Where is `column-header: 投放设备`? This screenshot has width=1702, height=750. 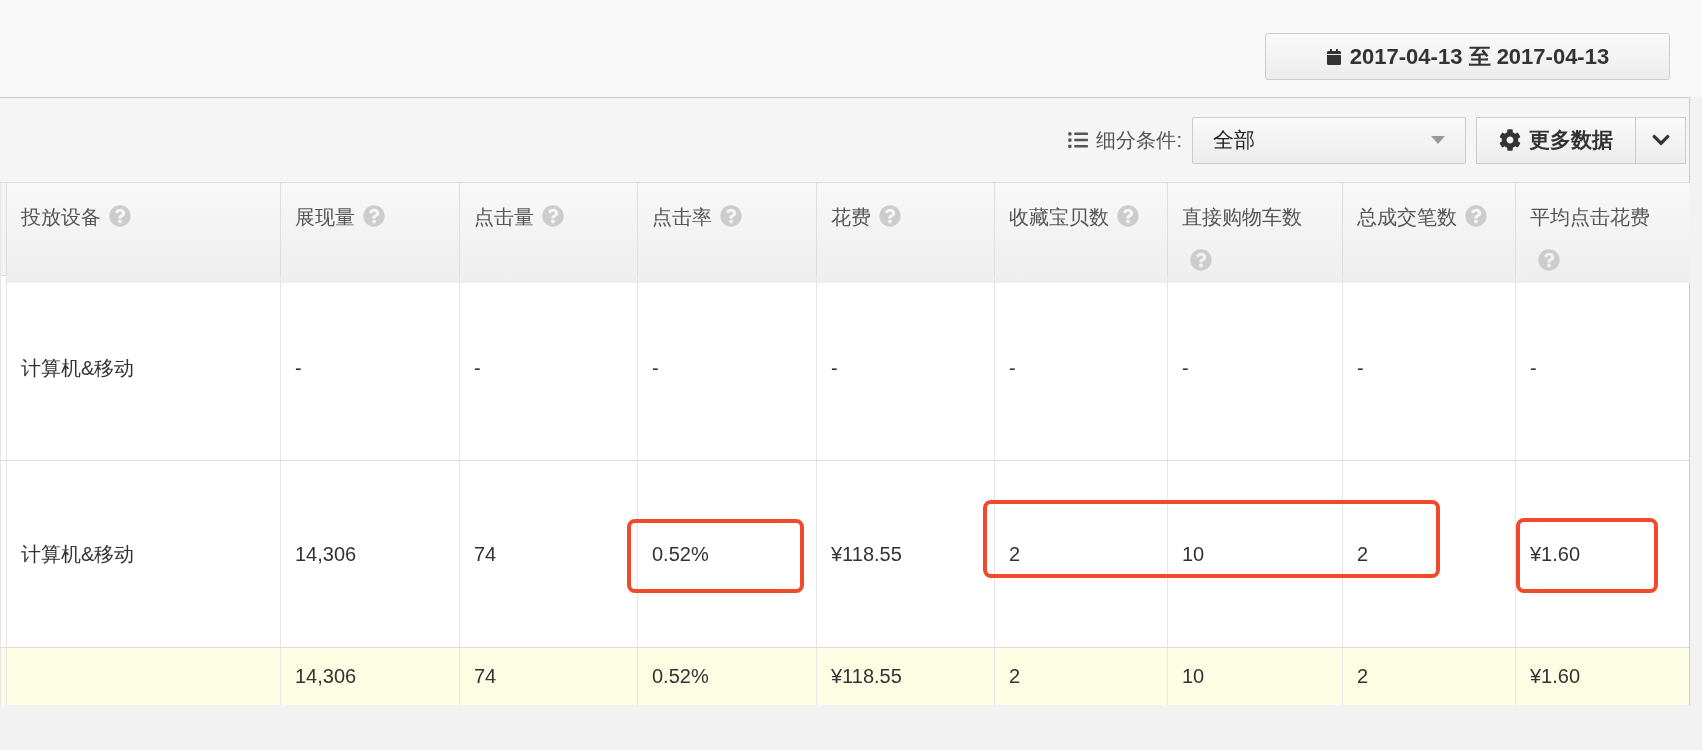
column-header: 投放设备 is located at coordinates (143, 233).